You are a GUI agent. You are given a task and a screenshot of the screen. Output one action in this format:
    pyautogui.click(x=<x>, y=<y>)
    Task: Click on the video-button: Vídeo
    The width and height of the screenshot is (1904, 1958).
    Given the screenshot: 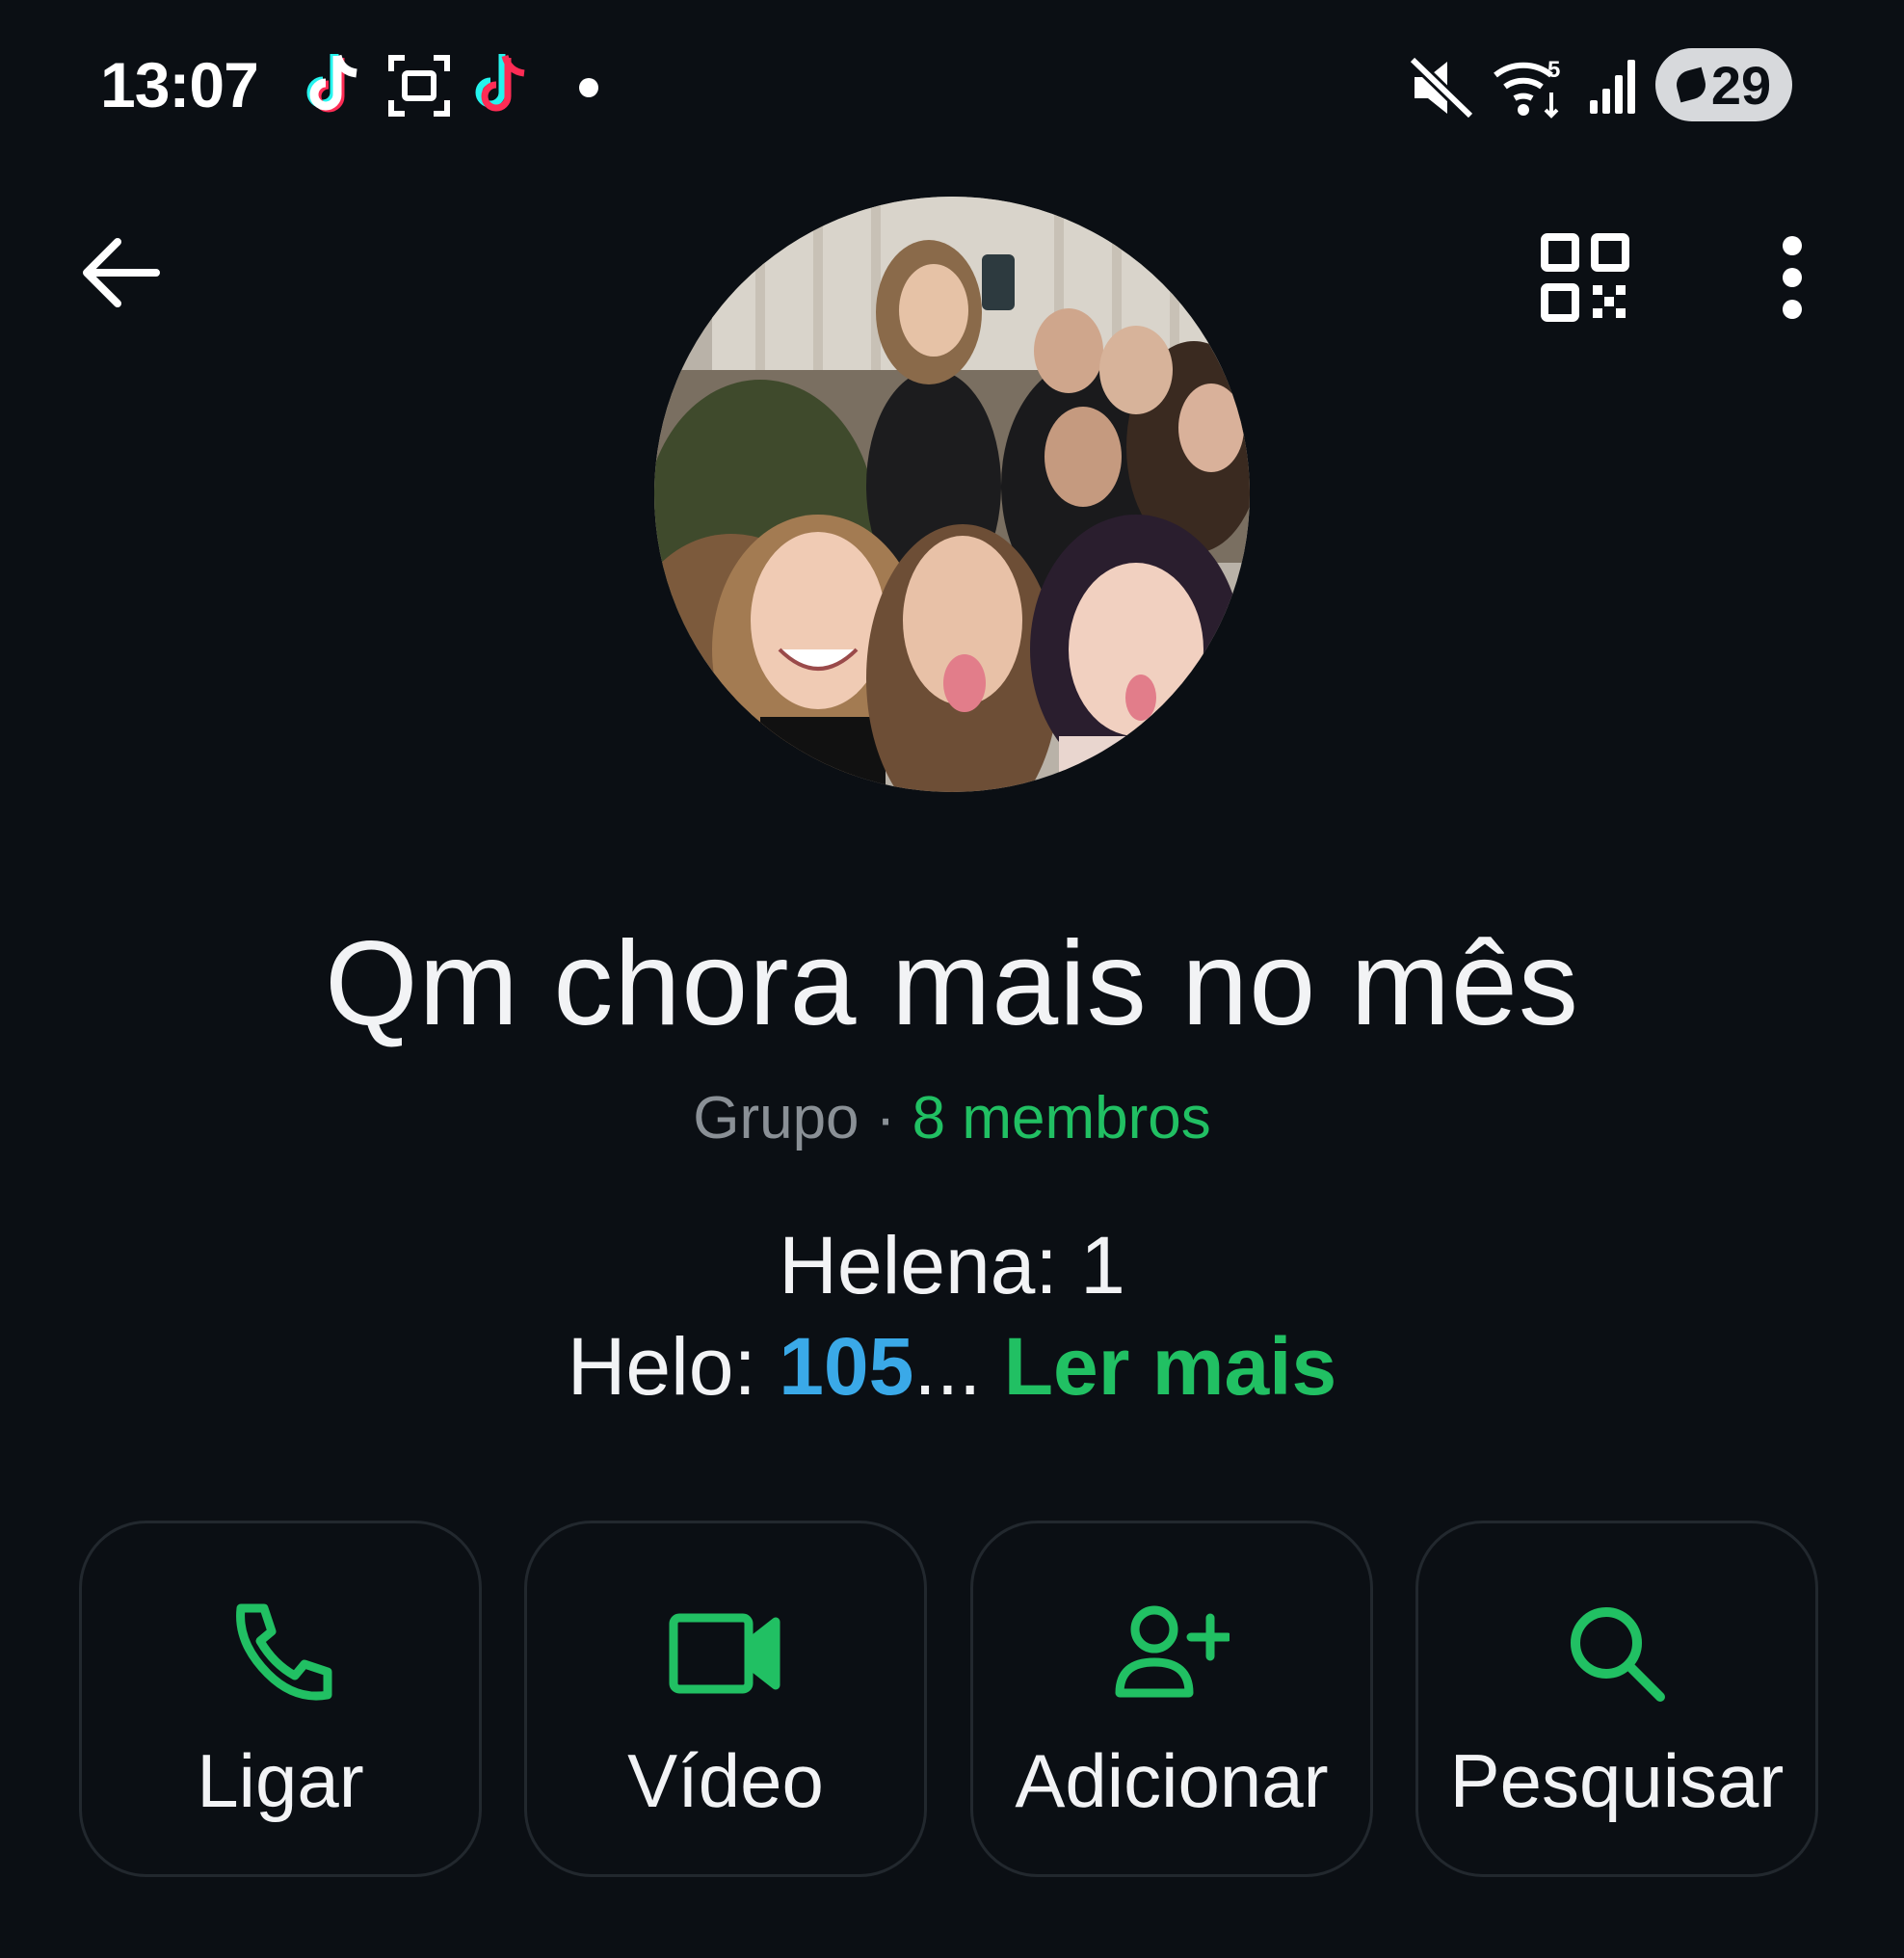 What is the action you would take?
    pyautogui.click(x=726, y=1699)
    